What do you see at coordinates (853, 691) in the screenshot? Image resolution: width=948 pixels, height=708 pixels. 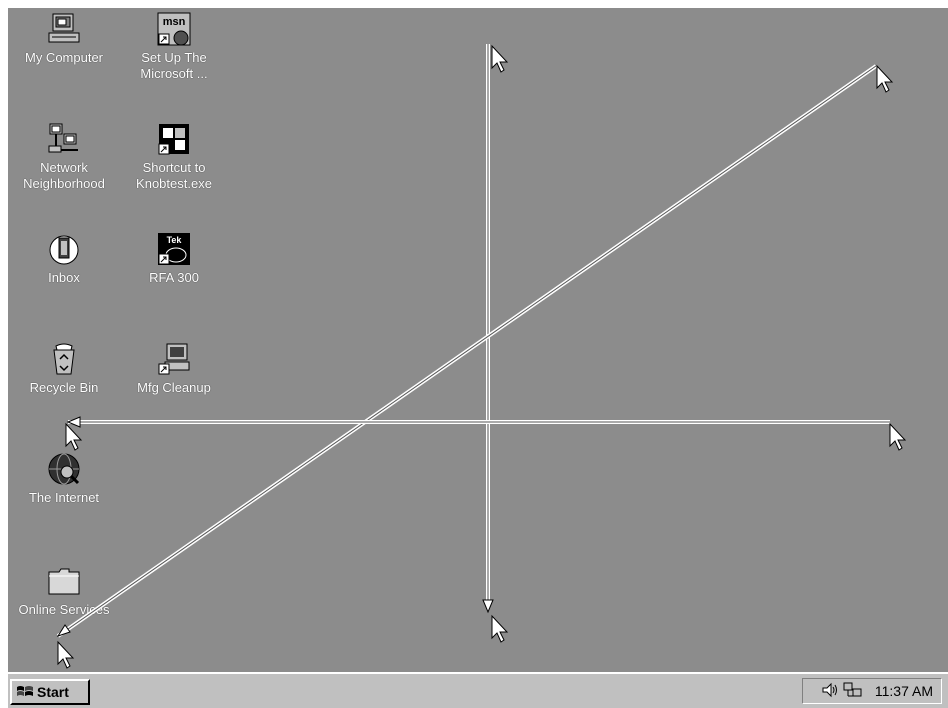 I see `network-tray-icon` at bounding box center [853, 691].